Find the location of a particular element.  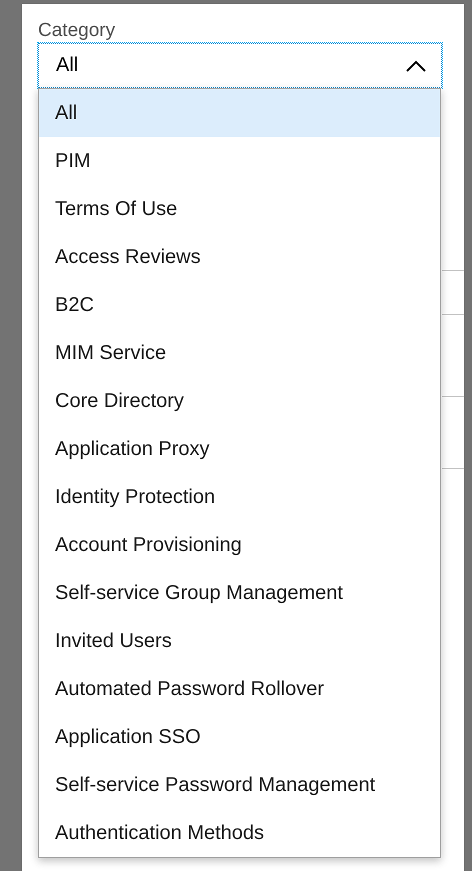

dropdown-option: Self-service Group Management is located at coordinates (239, 593).